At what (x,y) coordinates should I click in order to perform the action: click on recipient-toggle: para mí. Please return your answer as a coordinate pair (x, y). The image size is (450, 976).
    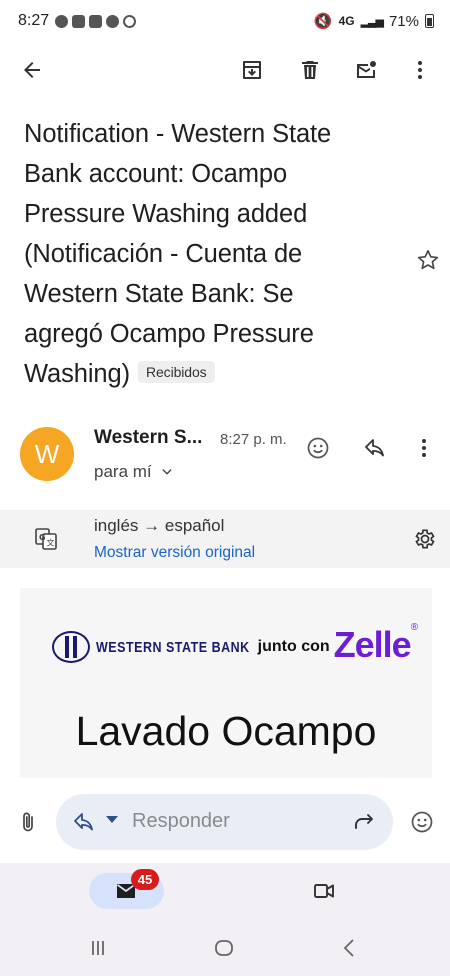
    Looking at the image, I should click on (134, 472).